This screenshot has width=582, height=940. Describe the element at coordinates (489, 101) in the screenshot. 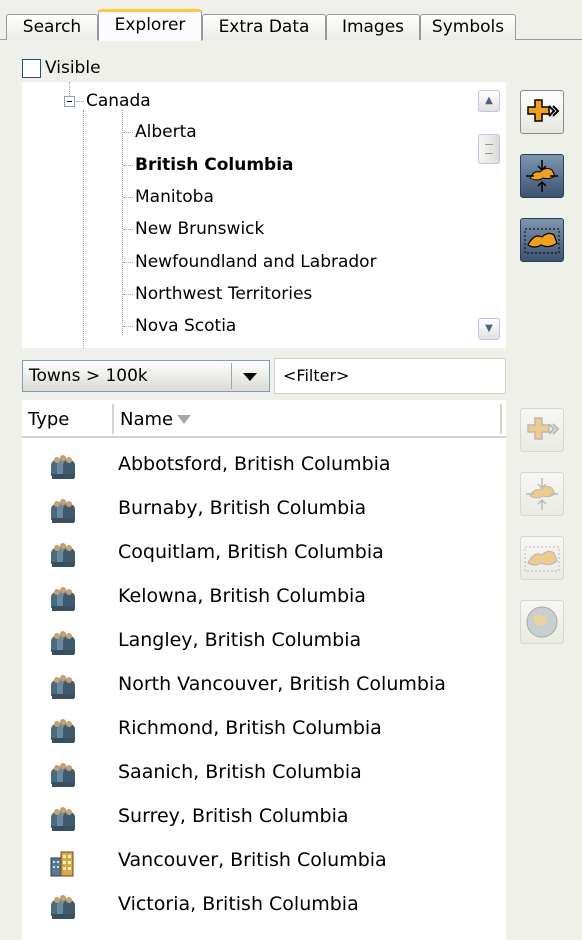

I see `scroll-up-button: ▲` at that location.